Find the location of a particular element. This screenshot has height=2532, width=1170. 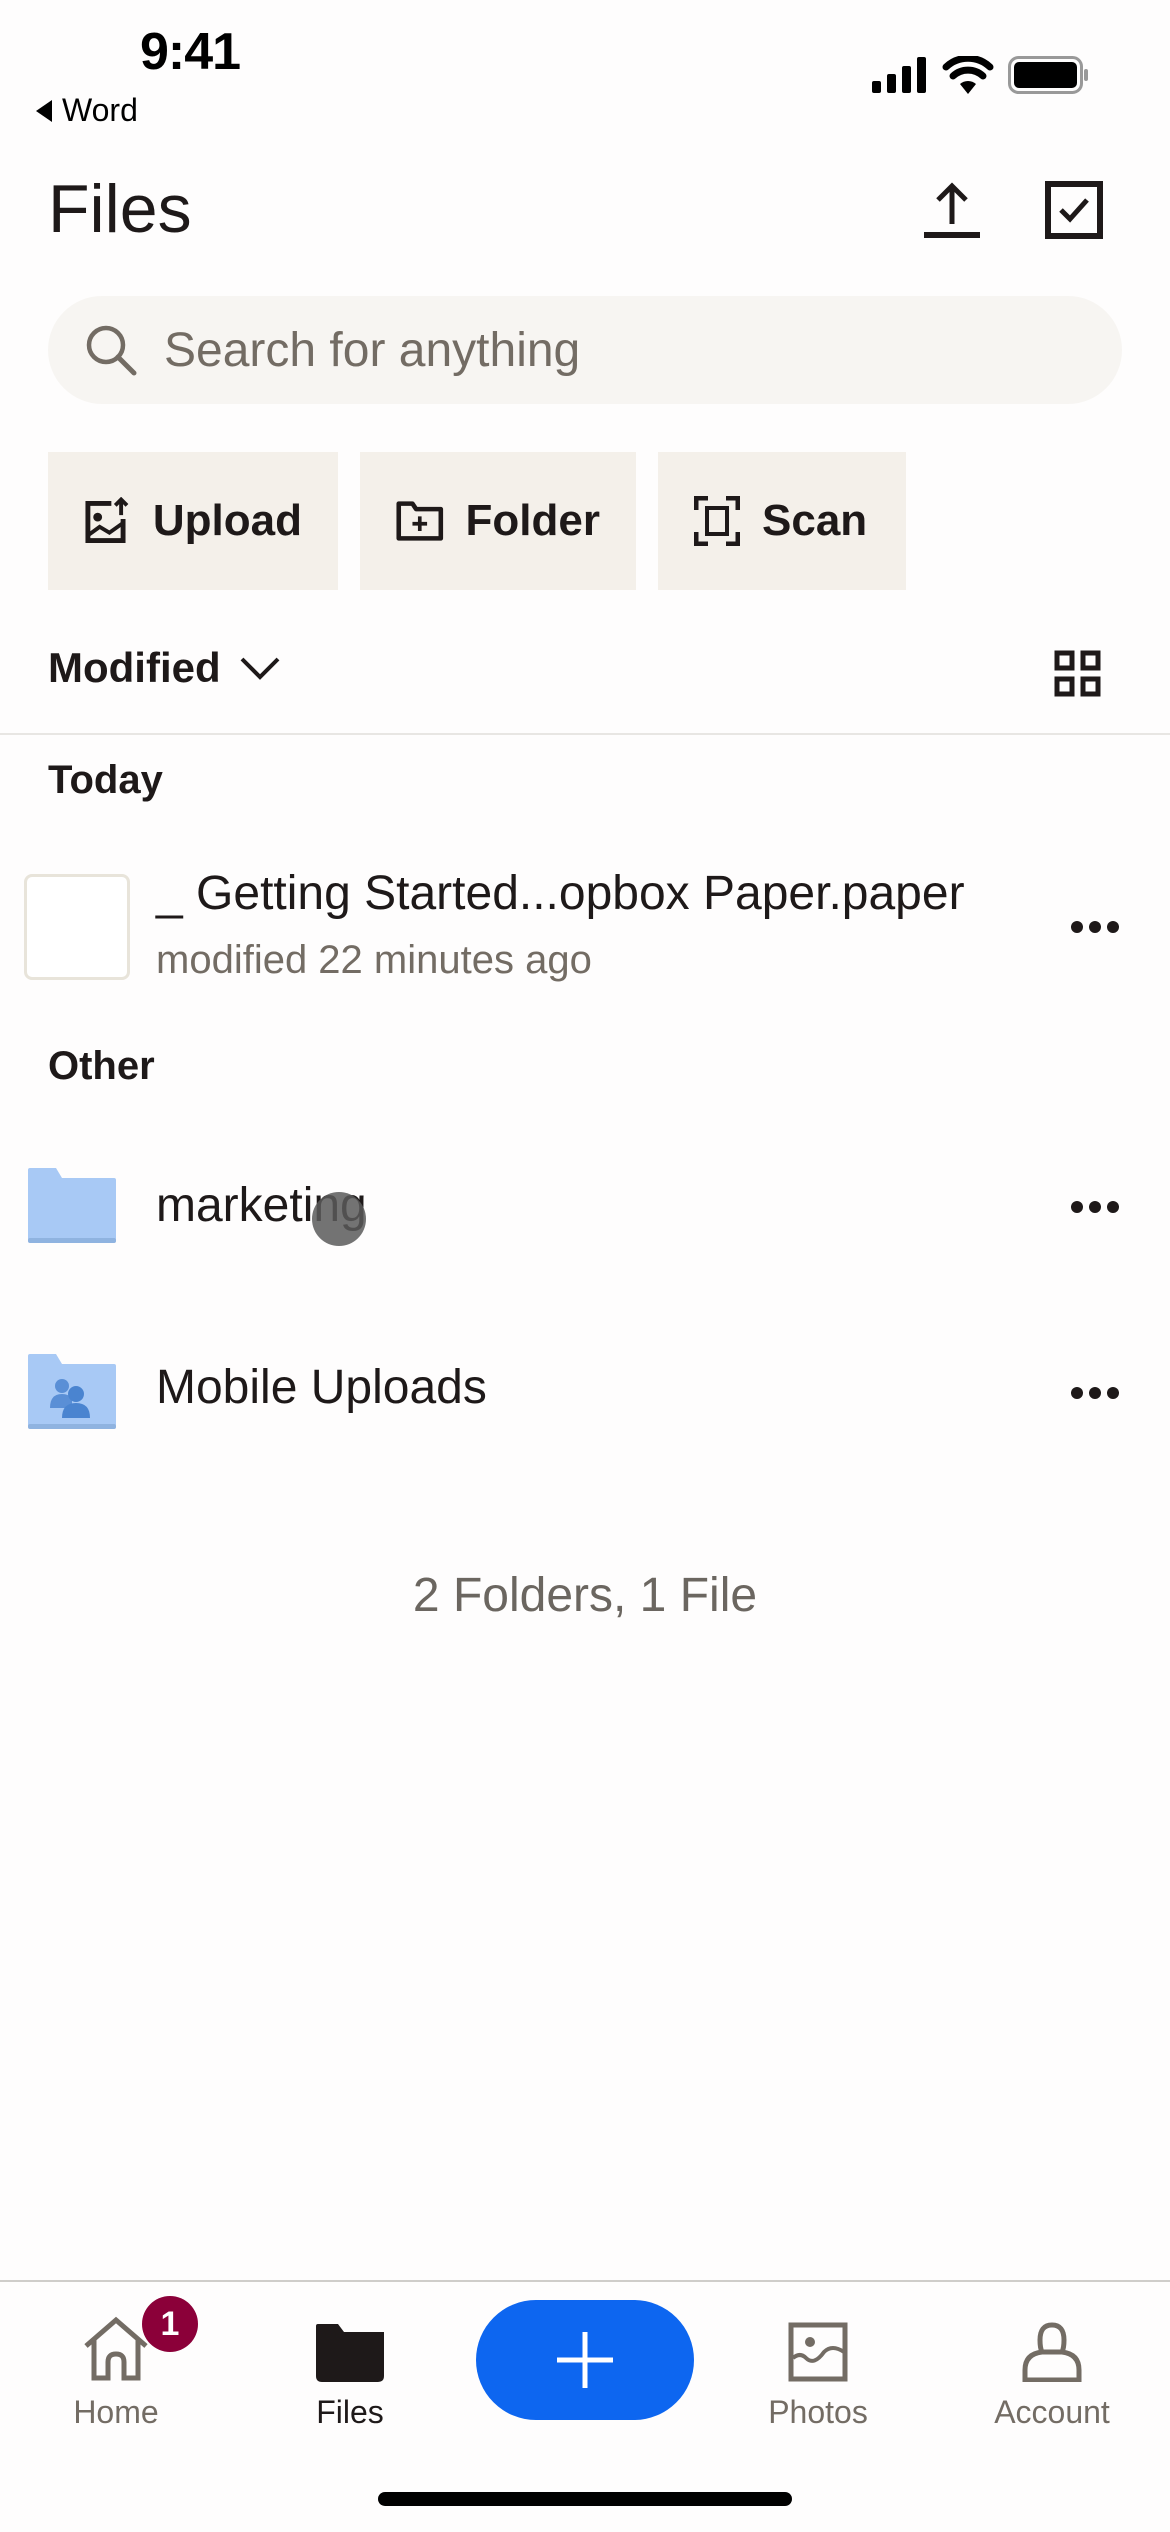

folder-row: Mobile Uploads is located at coordinates (585, 1395).